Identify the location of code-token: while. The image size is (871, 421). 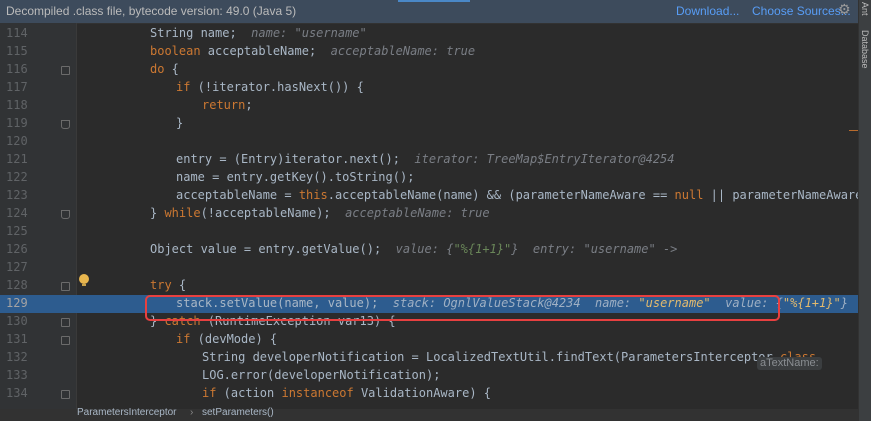
(182, 213).